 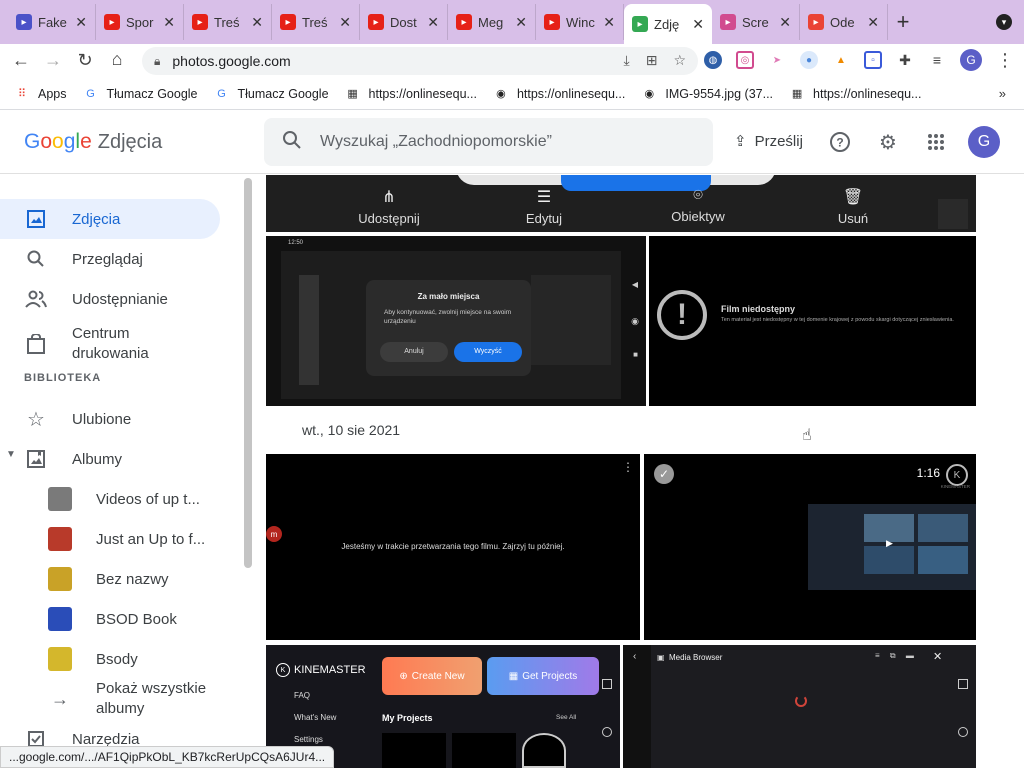 I want to click on search-box: Wyszukaj „Zachodniopomorskie”, so click(x=488, y=142).